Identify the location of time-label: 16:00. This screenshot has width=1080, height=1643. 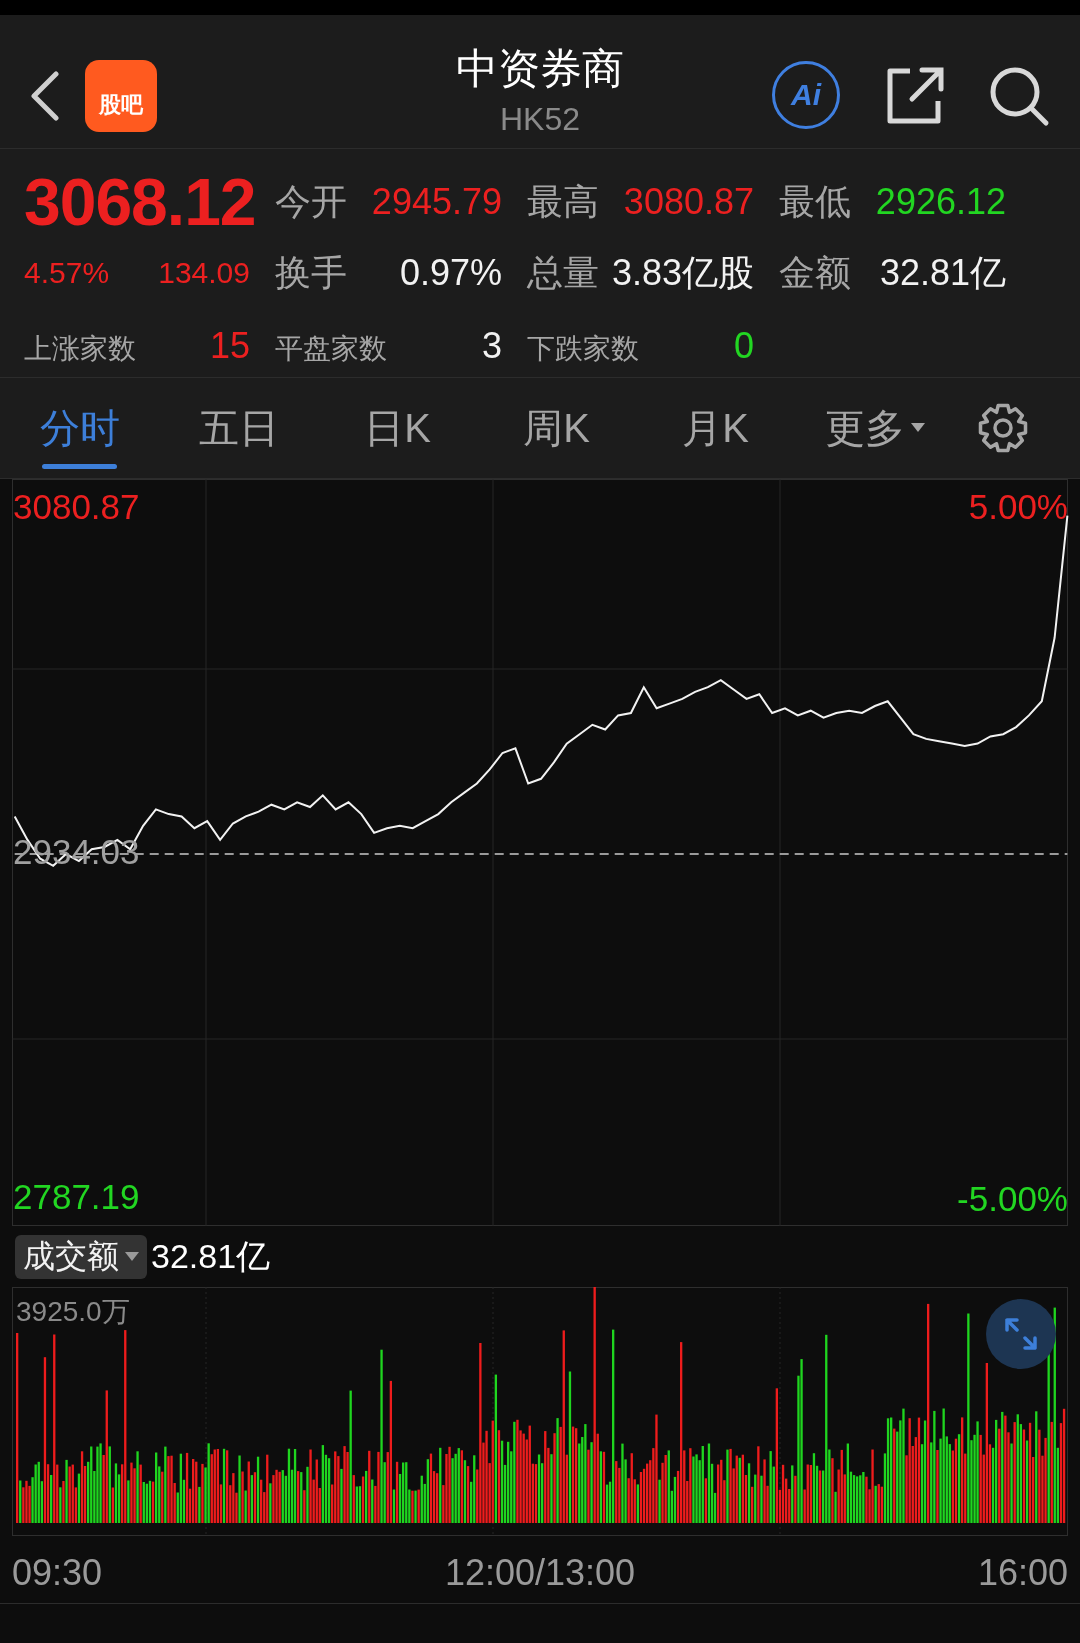
(1022, 1573).